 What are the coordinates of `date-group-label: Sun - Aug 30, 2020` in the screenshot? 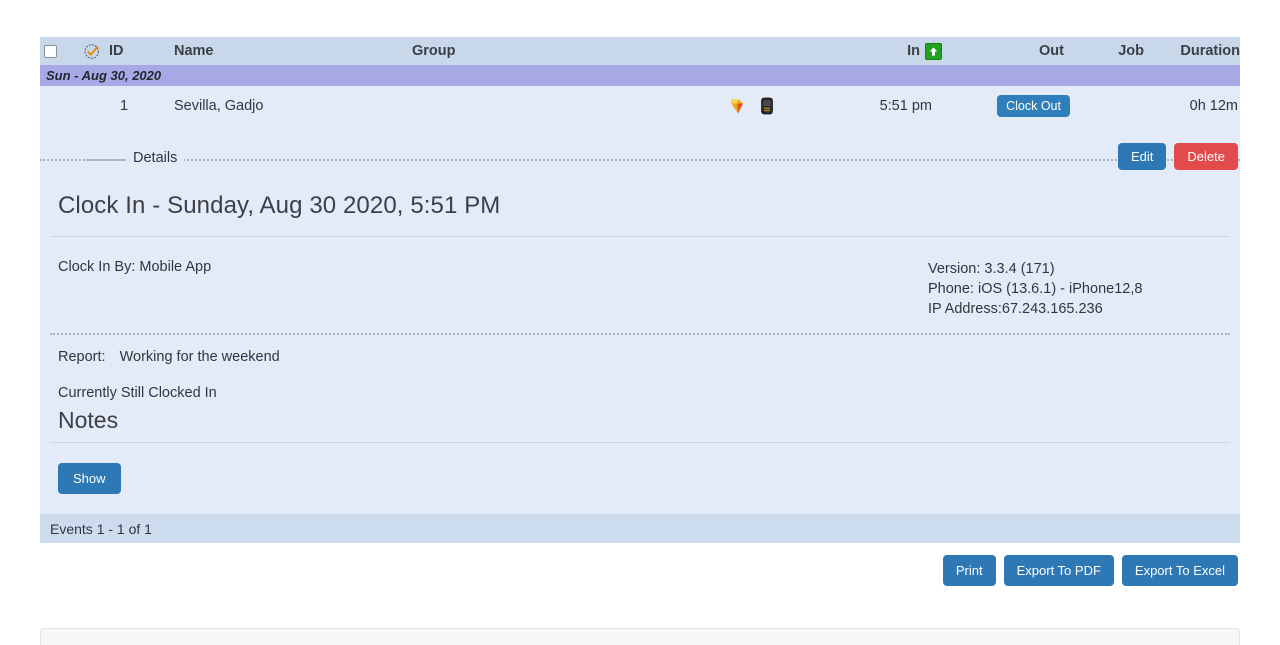 It's located at (104, 75).